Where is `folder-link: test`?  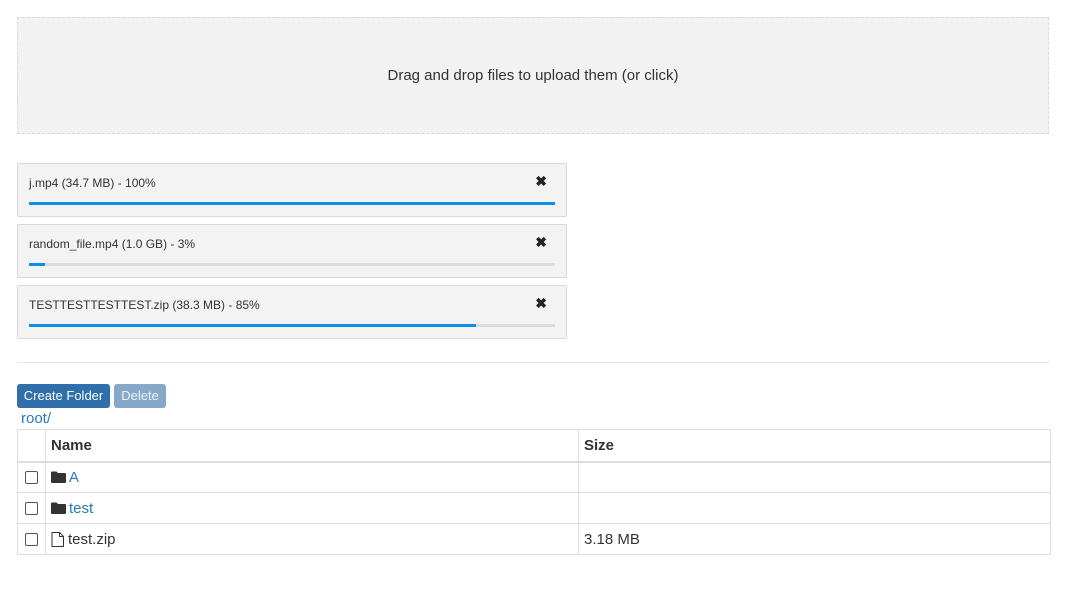
folder-link: test is located at coordinates (81, 508).